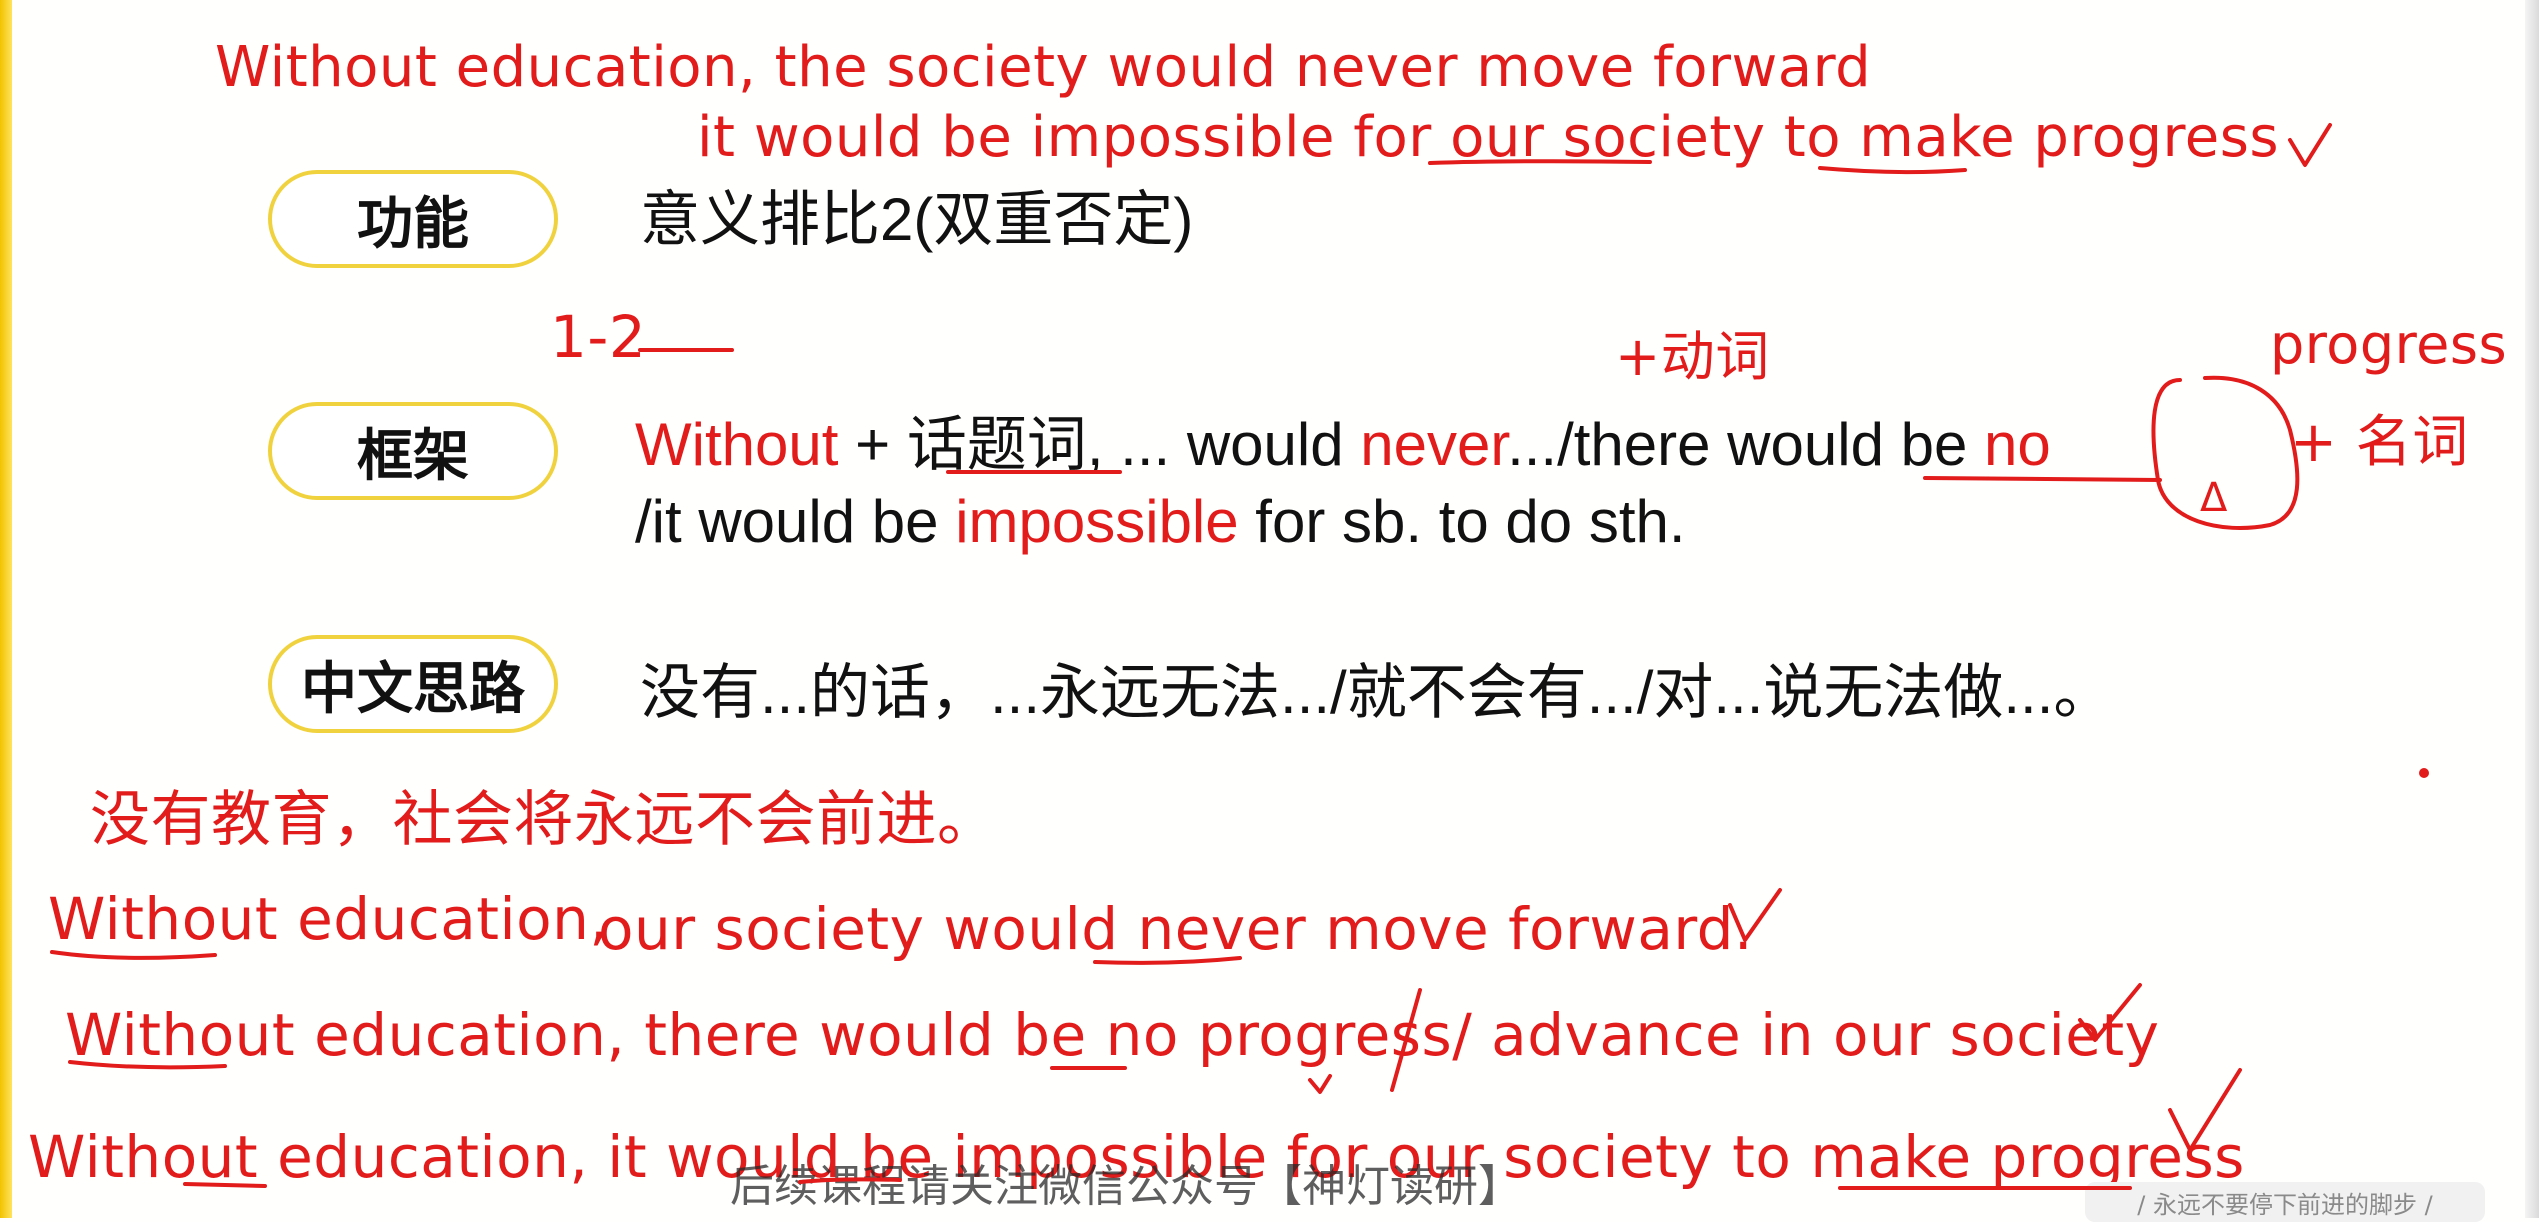 This screenshot has height=1222, width=2539. What do you see at coordinates (2379, 442) in the screenshot?
I see `annotation-plus-noun: + 名词` at bounding box center [2379, 442].